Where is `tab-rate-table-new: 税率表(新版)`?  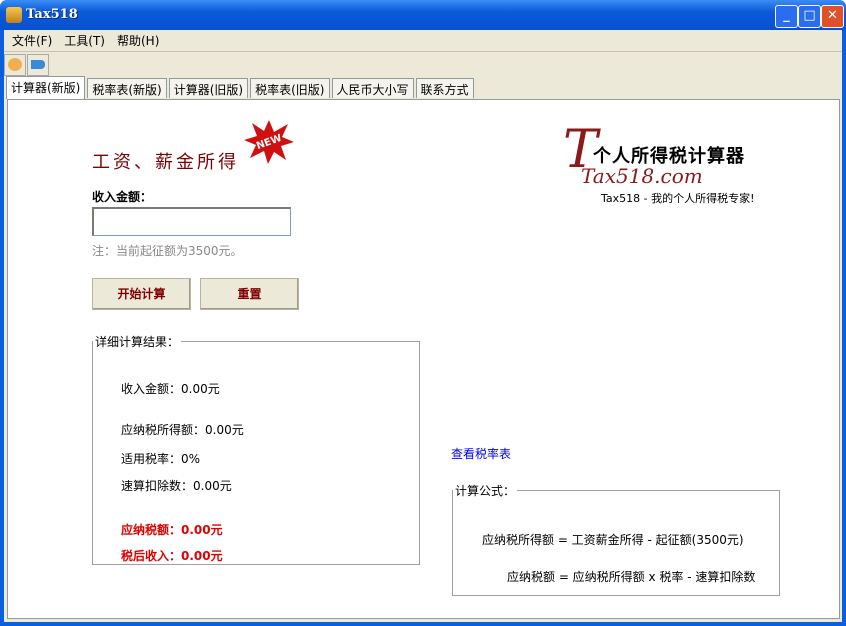
tab-rate-table-new: 税率表(新版) is located at coordinates (127, 88).